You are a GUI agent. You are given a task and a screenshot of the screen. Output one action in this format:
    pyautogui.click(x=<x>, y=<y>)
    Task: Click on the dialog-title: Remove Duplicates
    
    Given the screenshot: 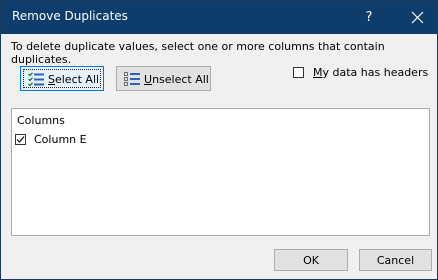 What is the action you would take?
    pyautogui.click(x=70, y=16)
    